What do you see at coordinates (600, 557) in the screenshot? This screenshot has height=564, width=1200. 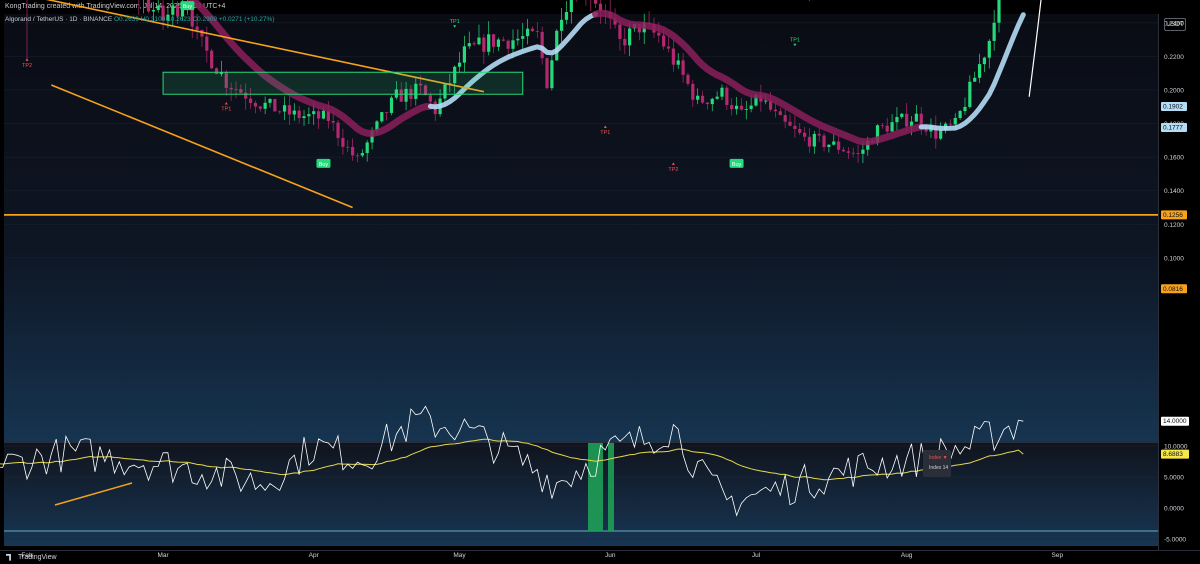 I see `time-axis-bar: Feb Mar Apr May Jun Jul Aug Sep TradingView` at bounding box center [600, 557].